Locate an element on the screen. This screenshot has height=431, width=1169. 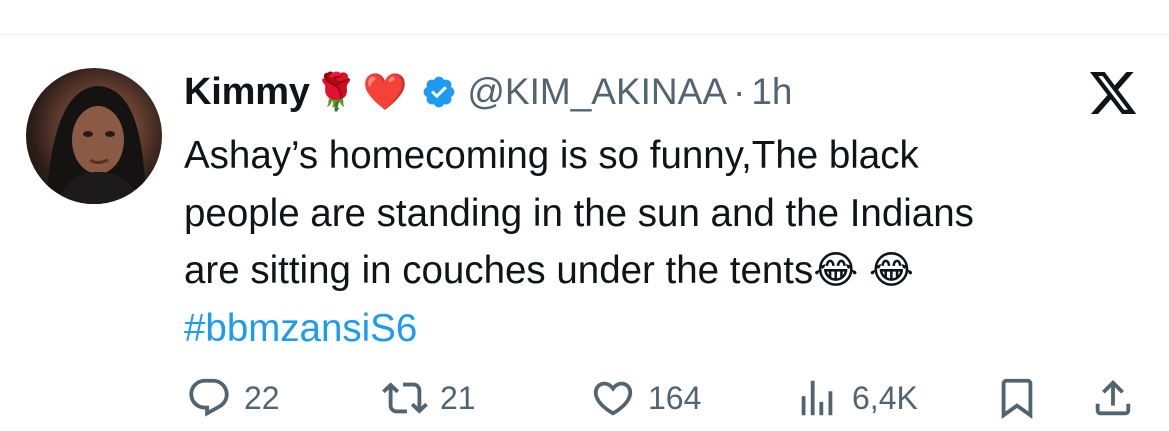
share-icon is located at coordinates (1113, 397).